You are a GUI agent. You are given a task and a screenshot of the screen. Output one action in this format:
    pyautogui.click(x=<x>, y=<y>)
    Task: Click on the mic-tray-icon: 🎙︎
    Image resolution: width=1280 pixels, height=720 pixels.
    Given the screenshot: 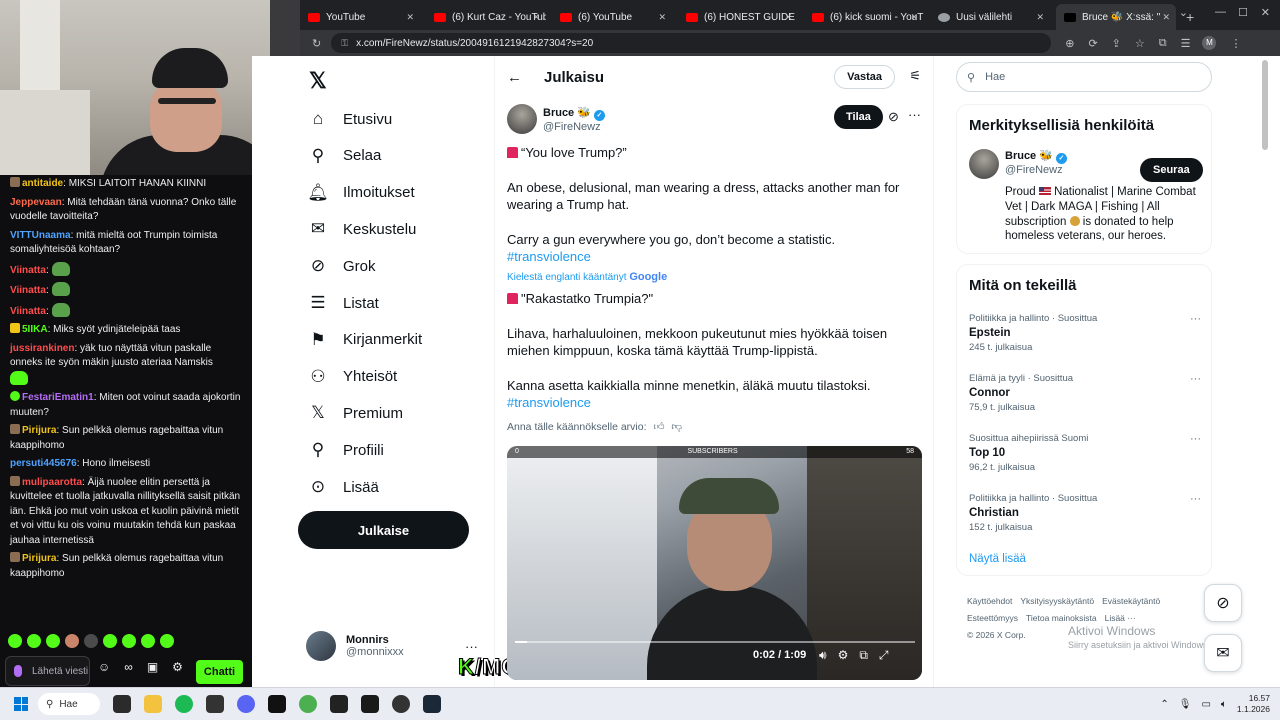 What is the action you would take?
    pyautogui.click(x=1185, y=704)
    